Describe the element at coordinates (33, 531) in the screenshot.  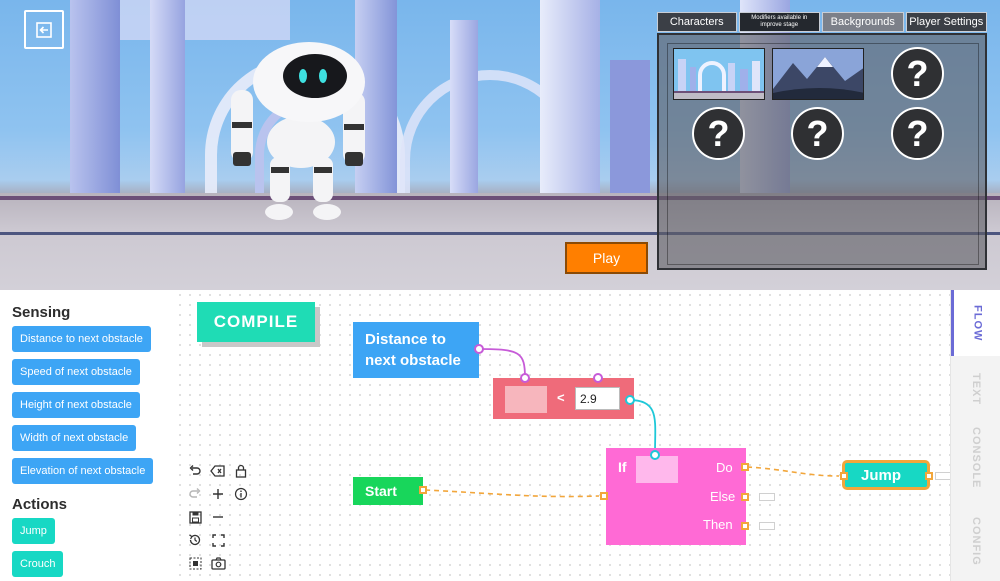
I see `palette-jump: Jump` at that location.